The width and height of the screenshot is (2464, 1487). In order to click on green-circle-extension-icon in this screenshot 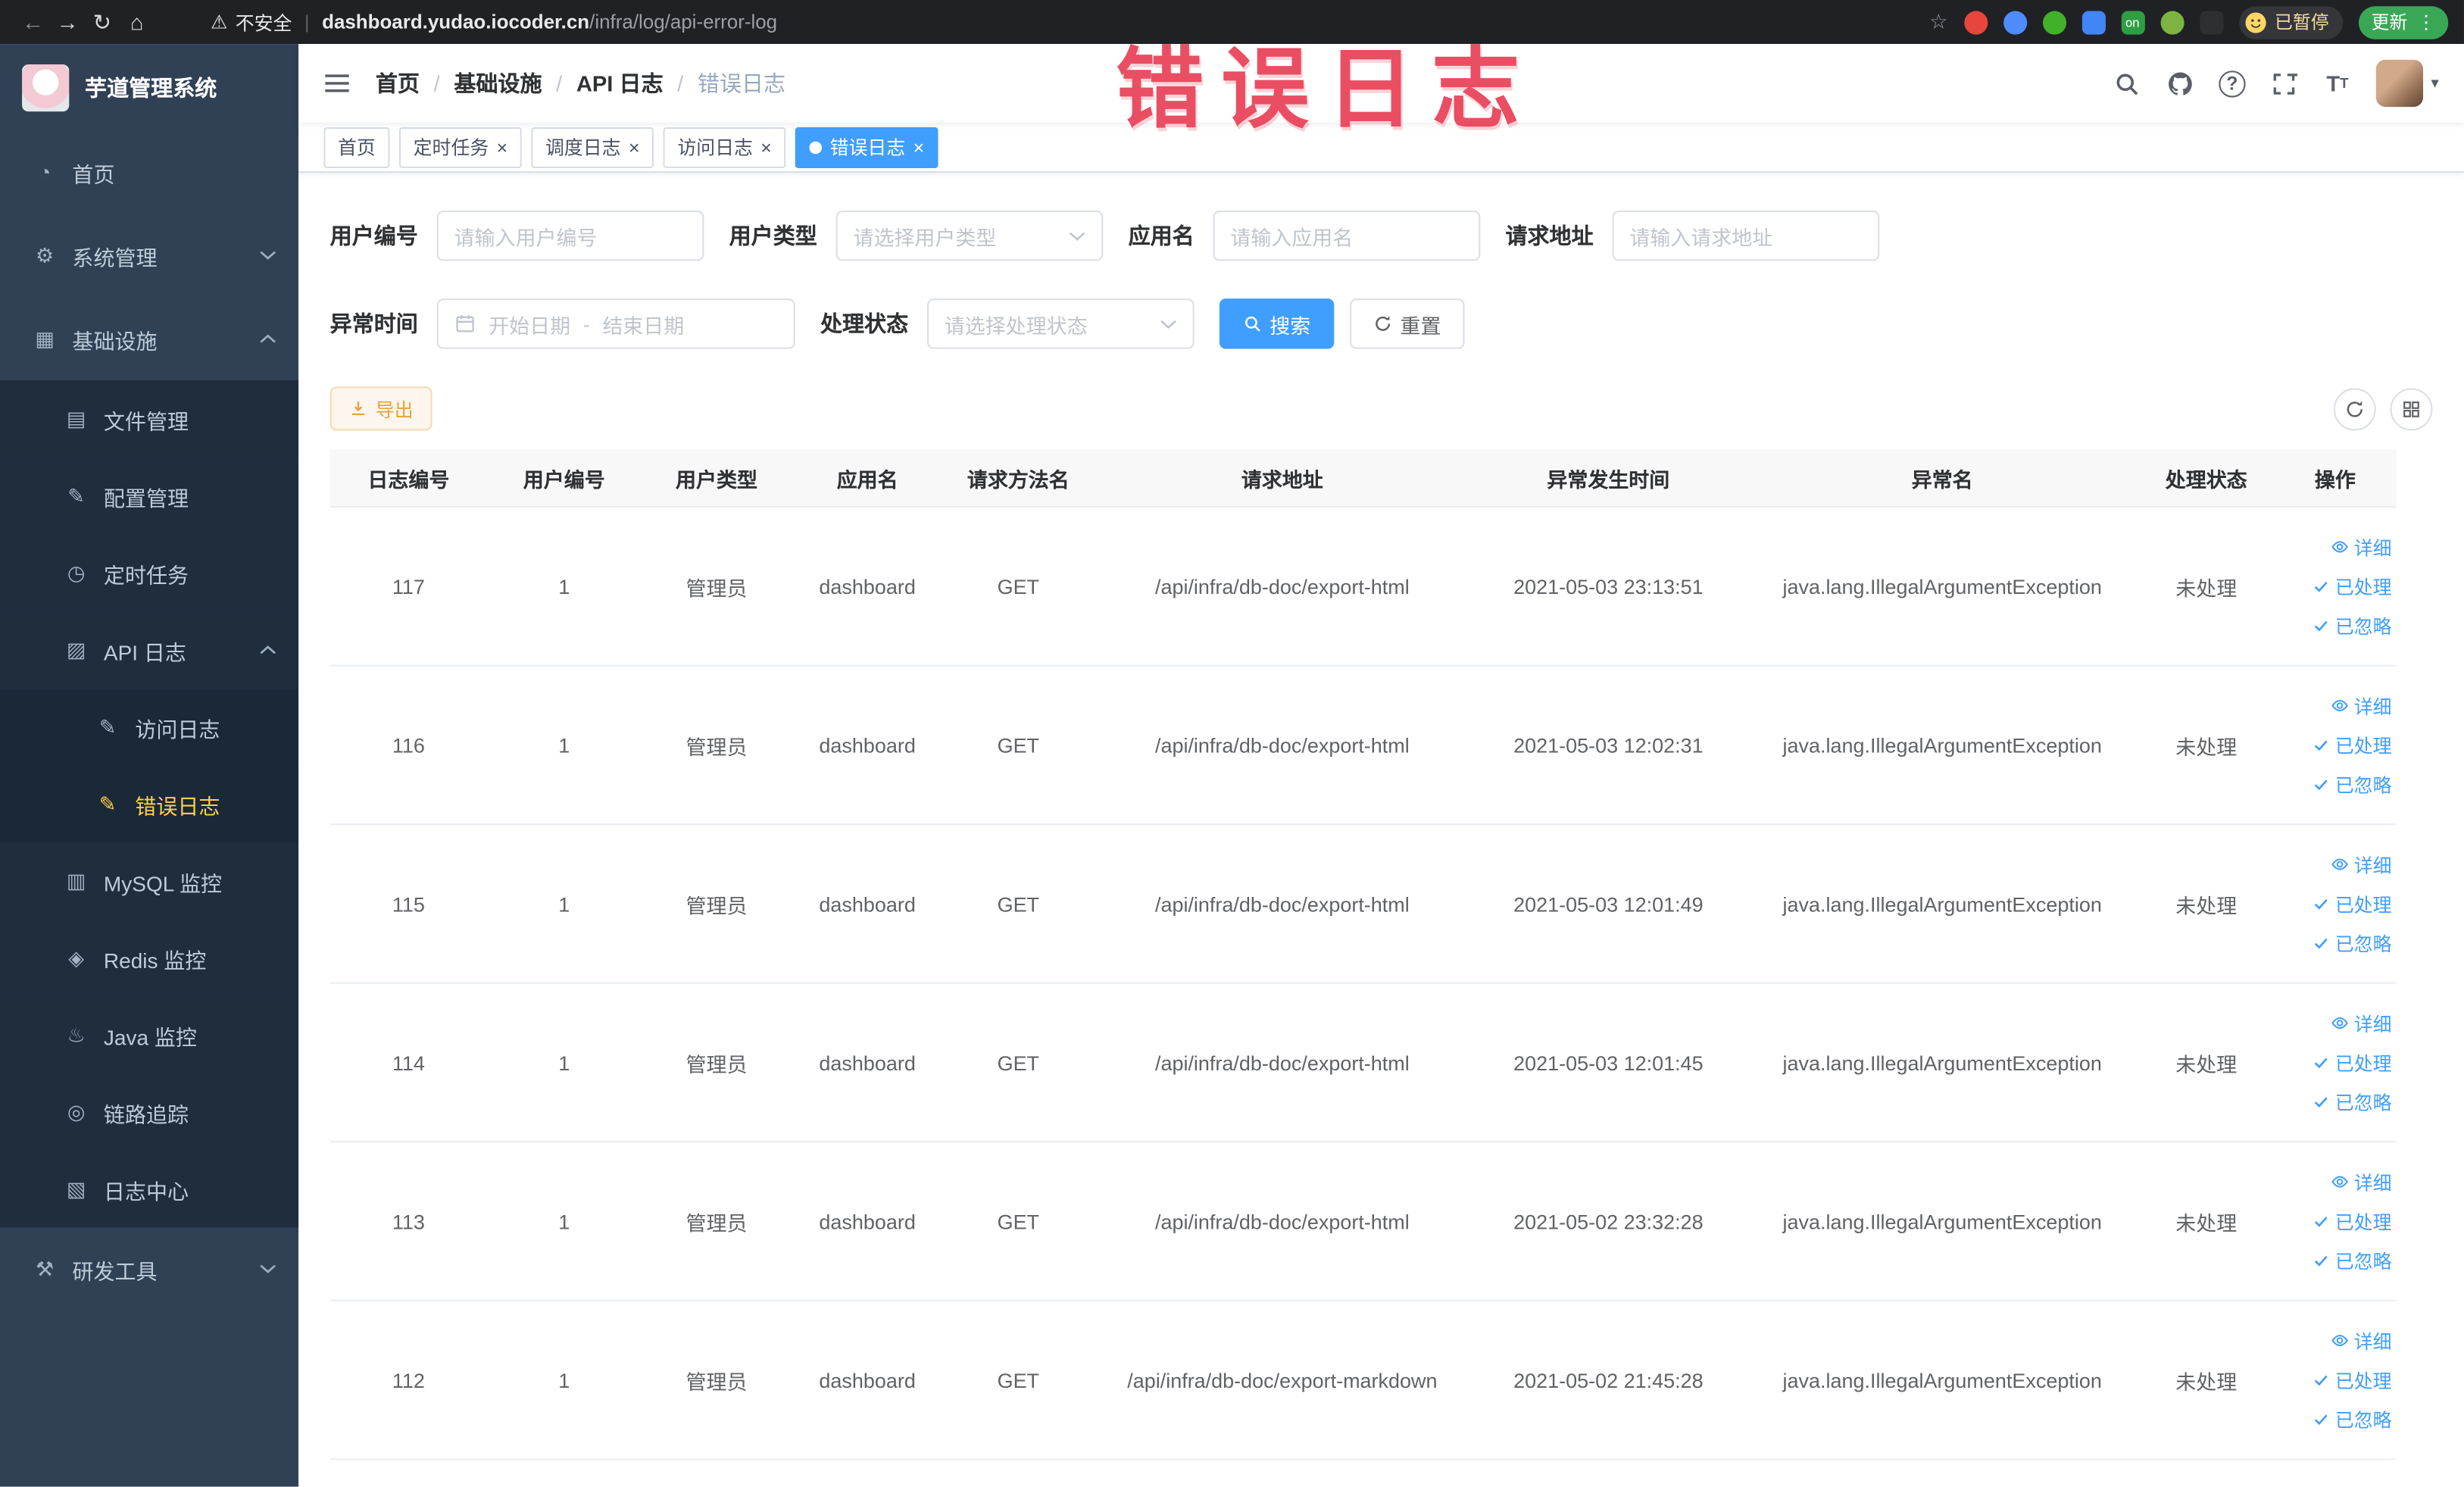, I will do `click(2053, 22)`.